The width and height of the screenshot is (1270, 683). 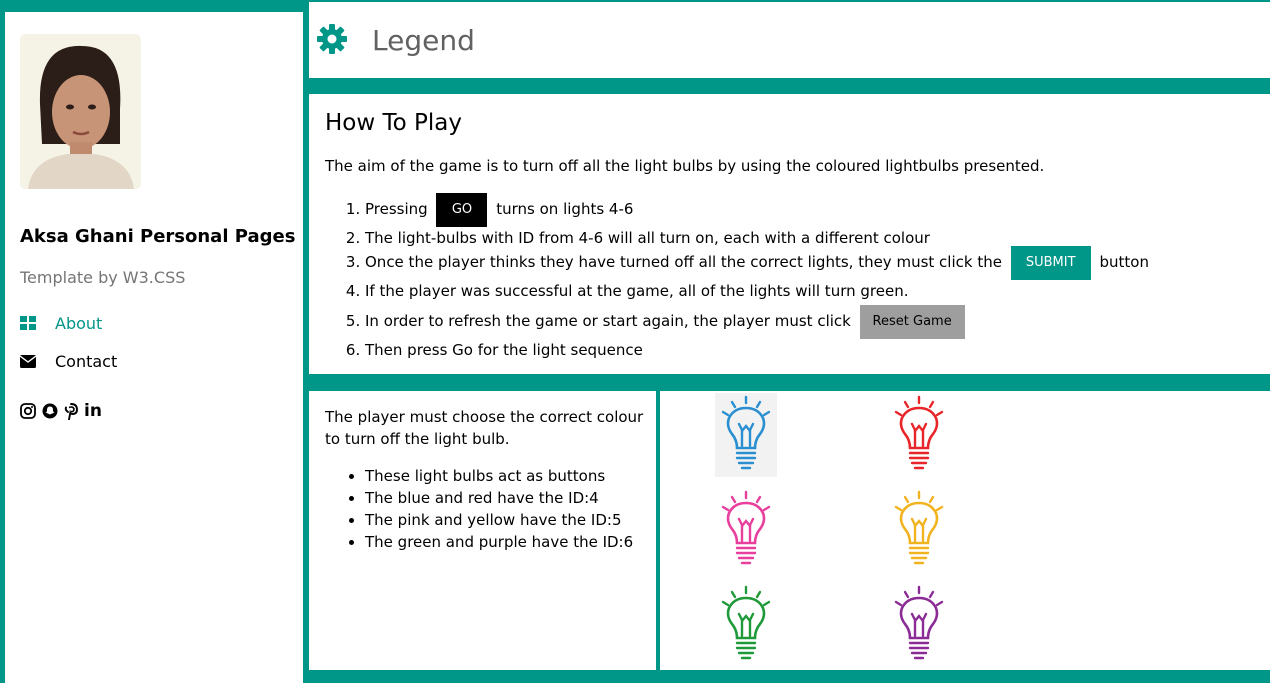 What do you see at coordinates (789, 40) in the screenshot?
I see `page-header: Legend` at bounding box center [789, 40].